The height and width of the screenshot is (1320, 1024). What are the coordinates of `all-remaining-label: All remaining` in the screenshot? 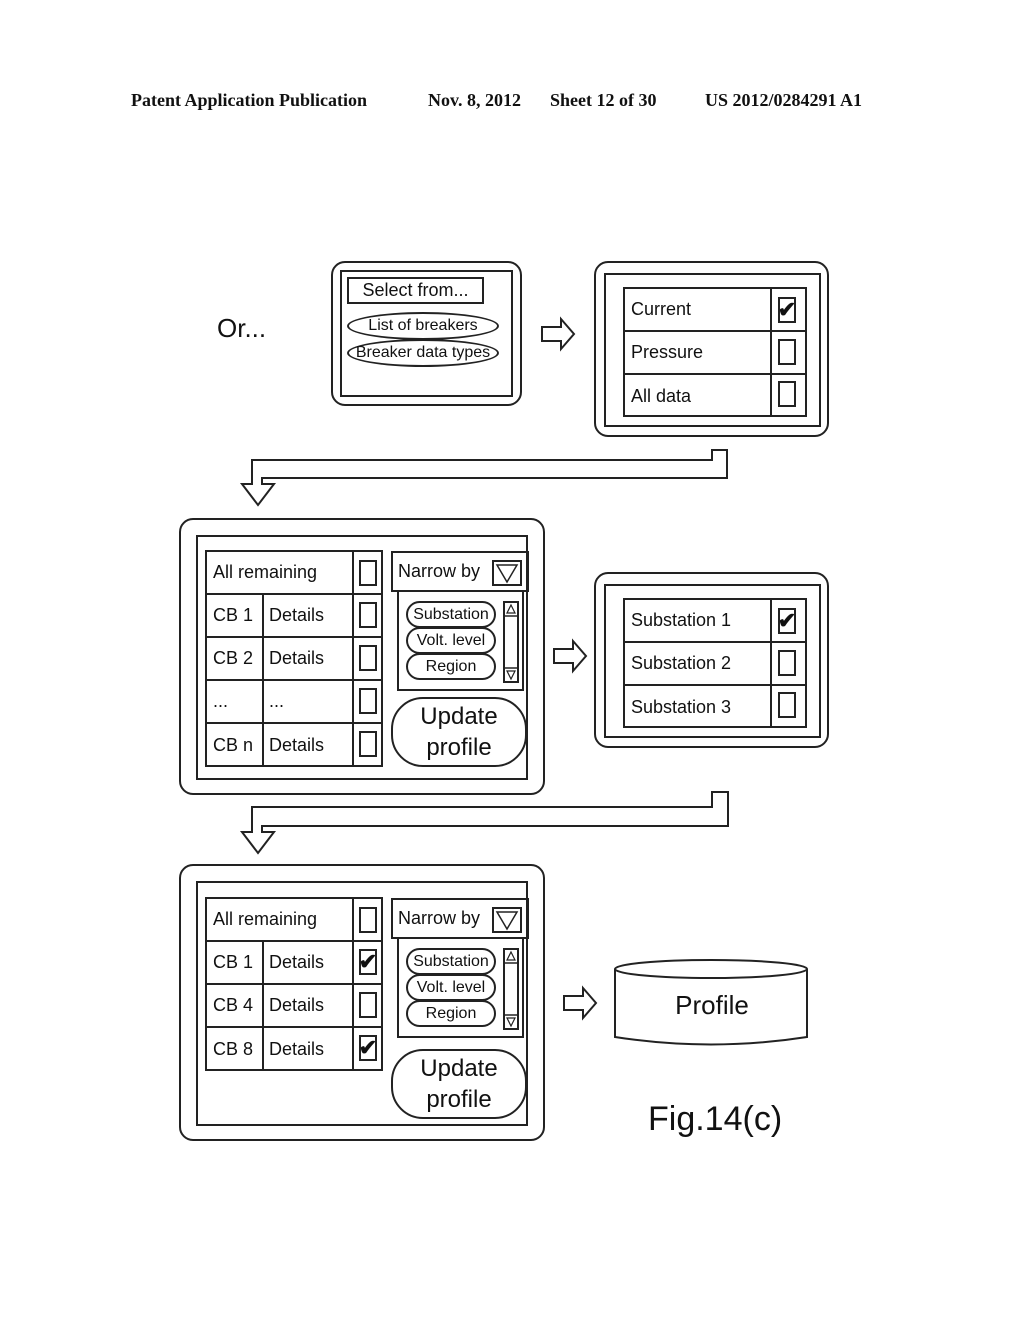 It's located at (265, 919).